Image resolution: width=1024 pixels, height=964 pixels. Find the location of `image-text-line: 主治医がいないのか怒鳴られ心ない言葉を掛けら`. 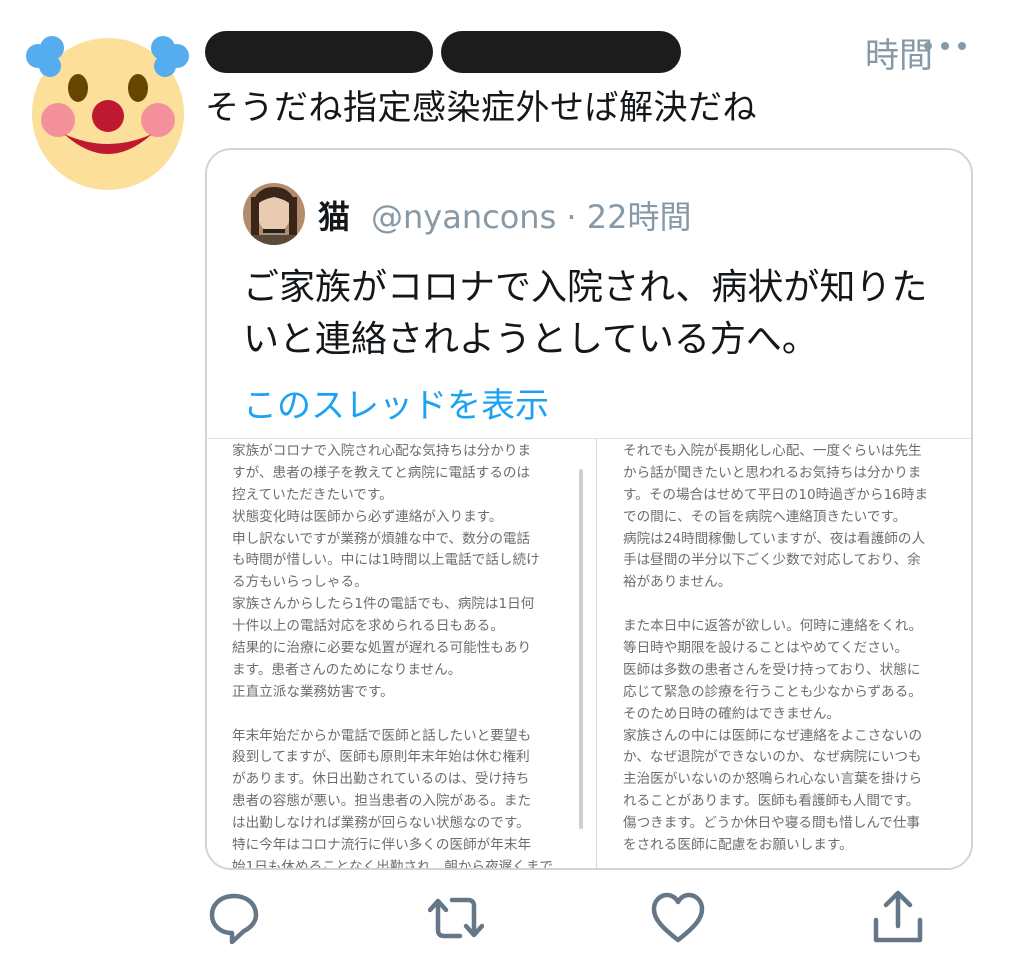

image-text-line: 主治医がいないのか怒鳴られ心ない言葉を掛けら is located at coordinates (773, 779).